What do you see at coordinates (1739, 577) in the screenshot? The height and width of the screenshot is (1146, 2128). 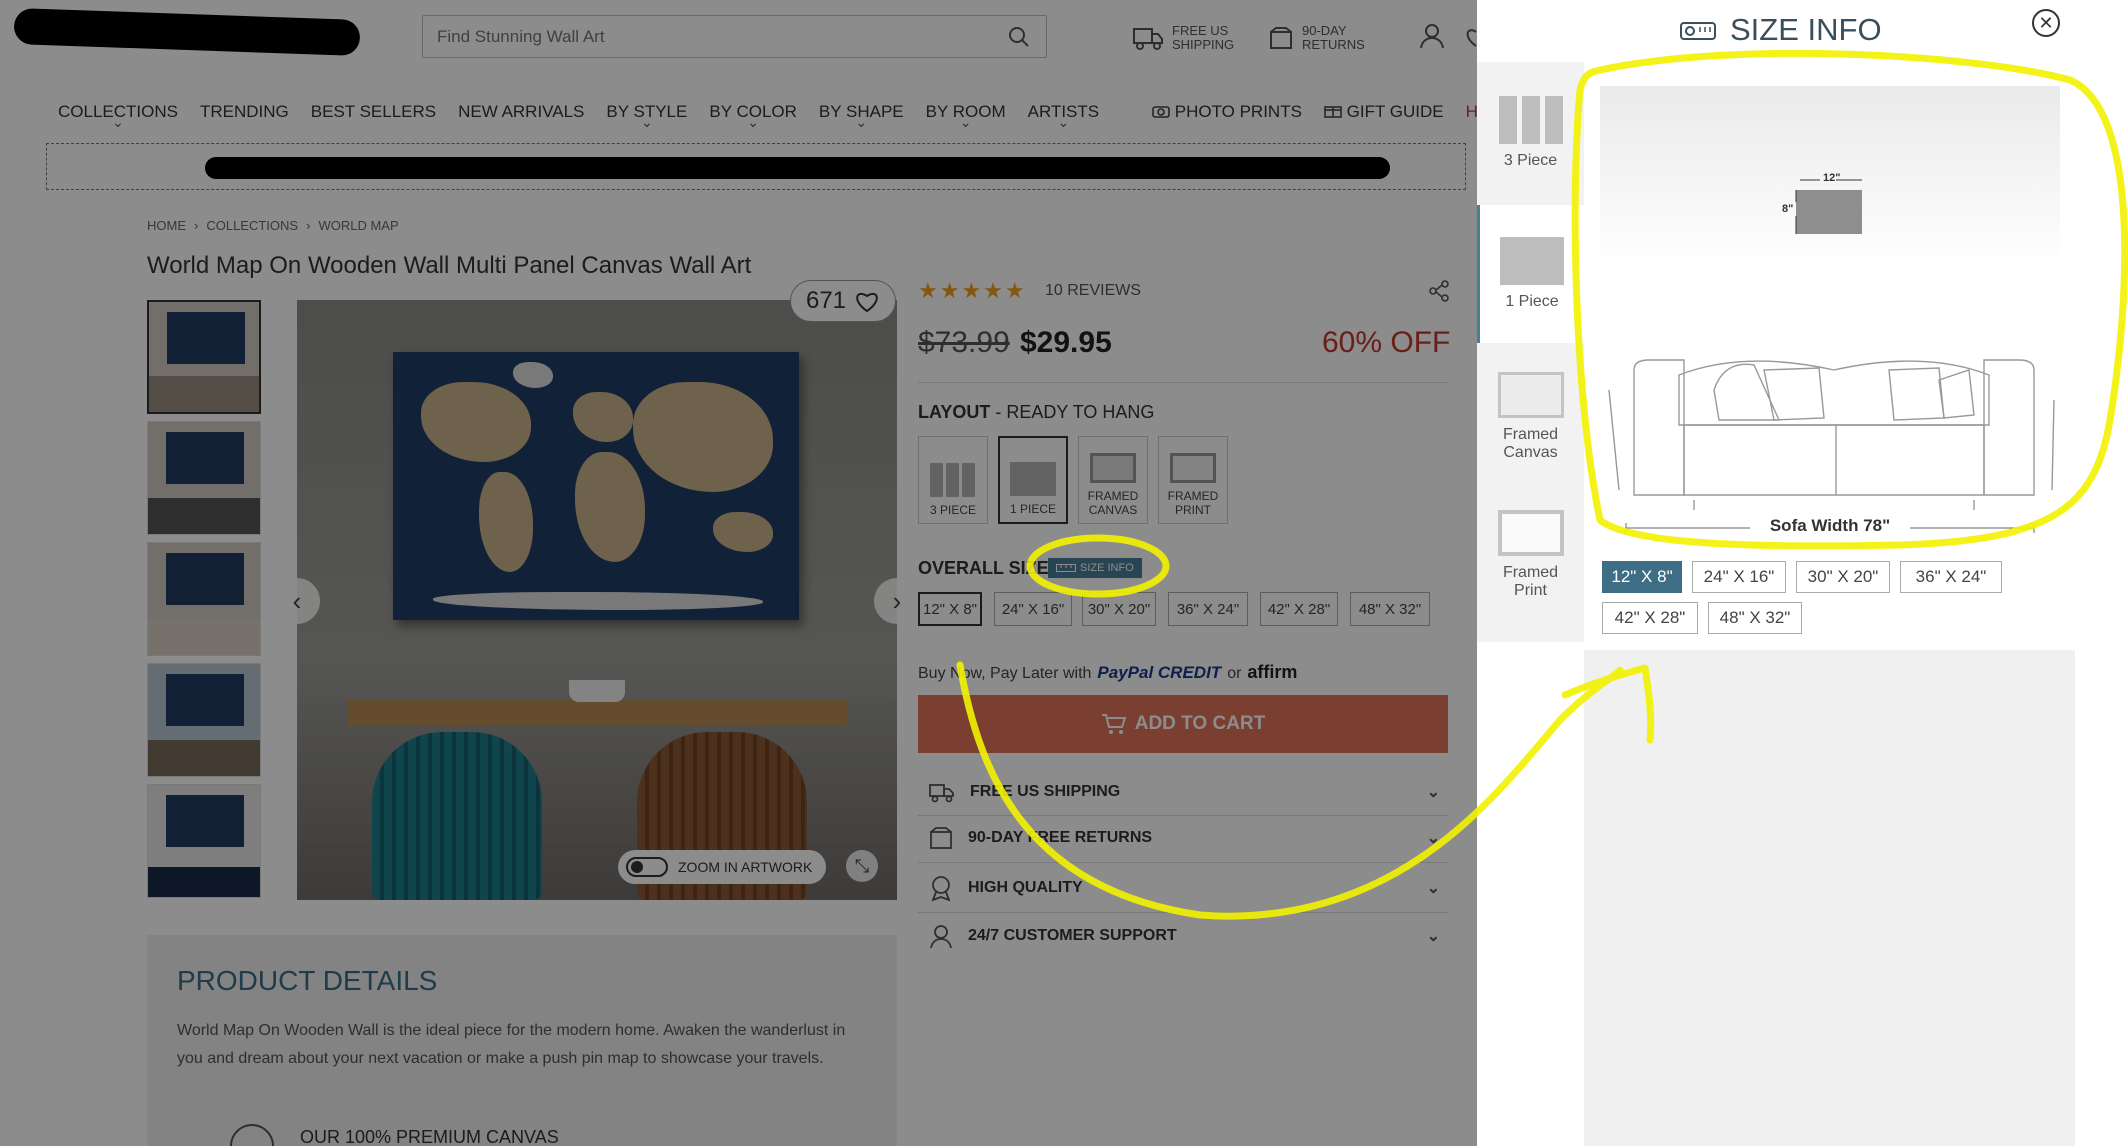 I see `panel-size-24x16: 24" X 16"` at bounding box center [1739, 577].